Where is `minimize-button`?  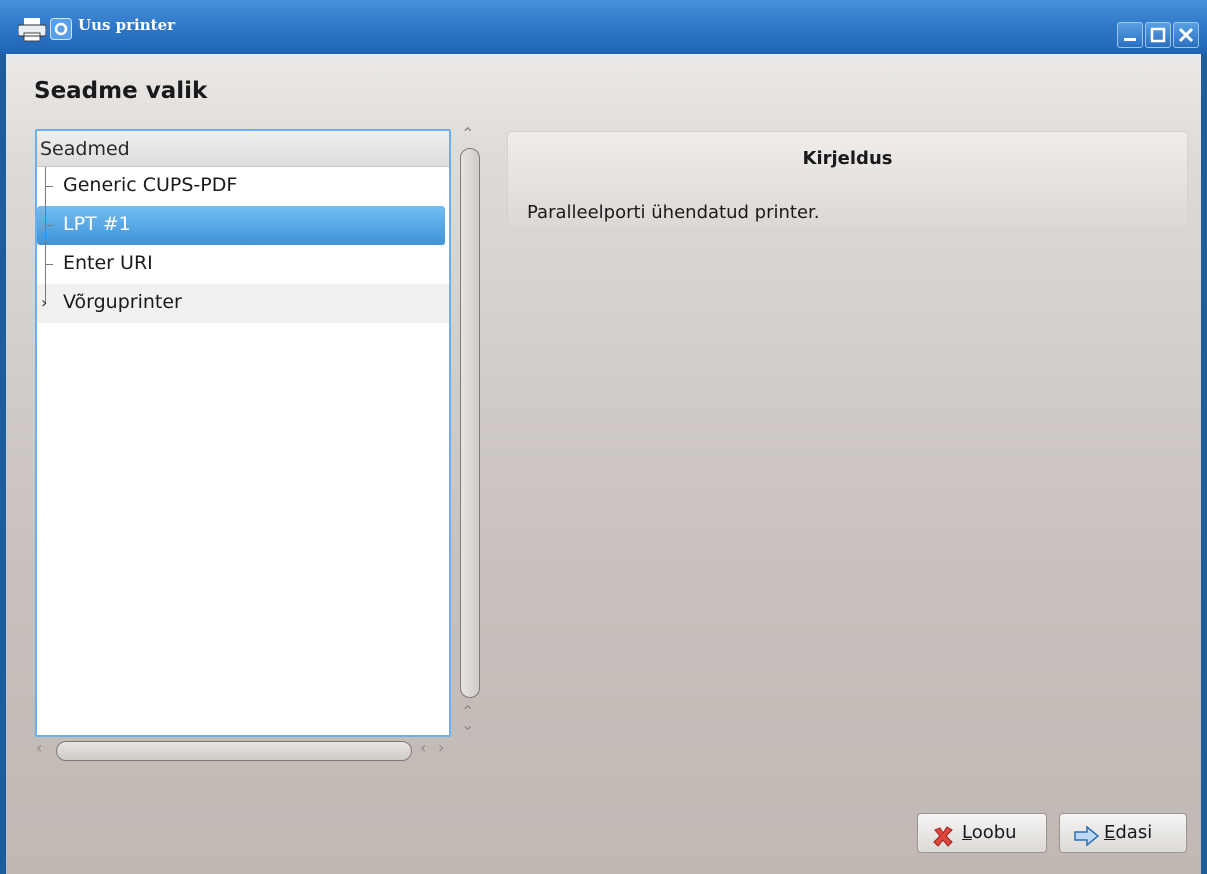
minimize-button is located at coordinates (1130, 35).